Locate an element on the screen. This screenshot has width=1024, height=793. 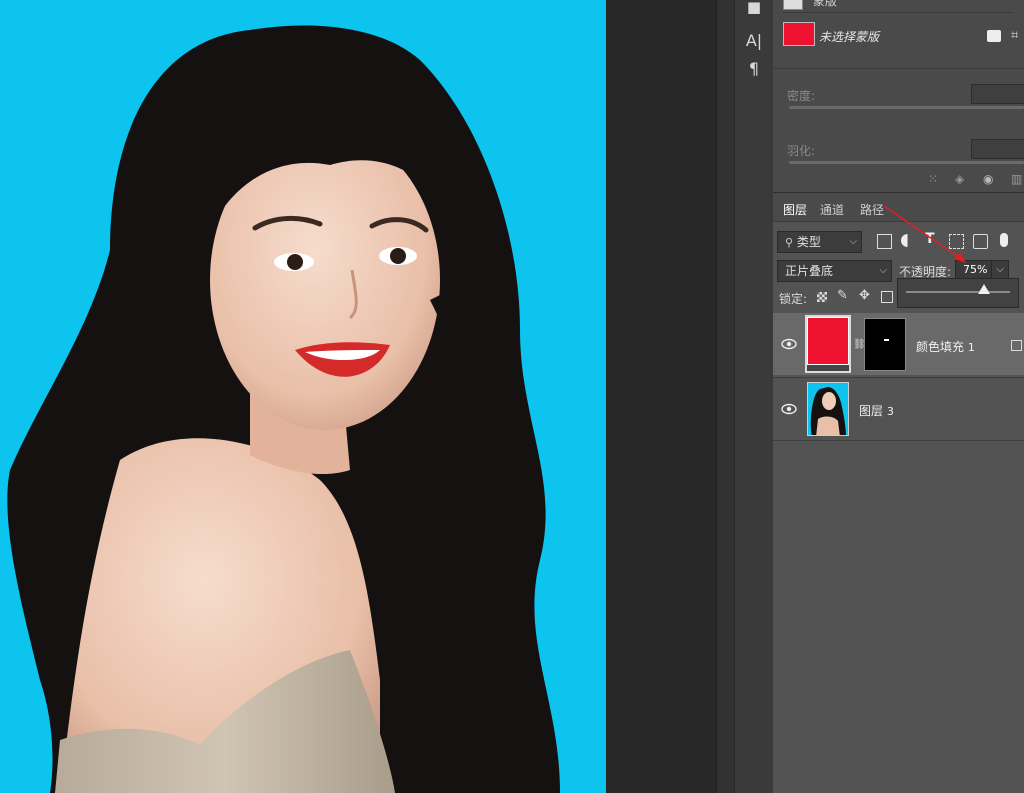
feather-label: 羽化: is located at coordinates (801, 151).